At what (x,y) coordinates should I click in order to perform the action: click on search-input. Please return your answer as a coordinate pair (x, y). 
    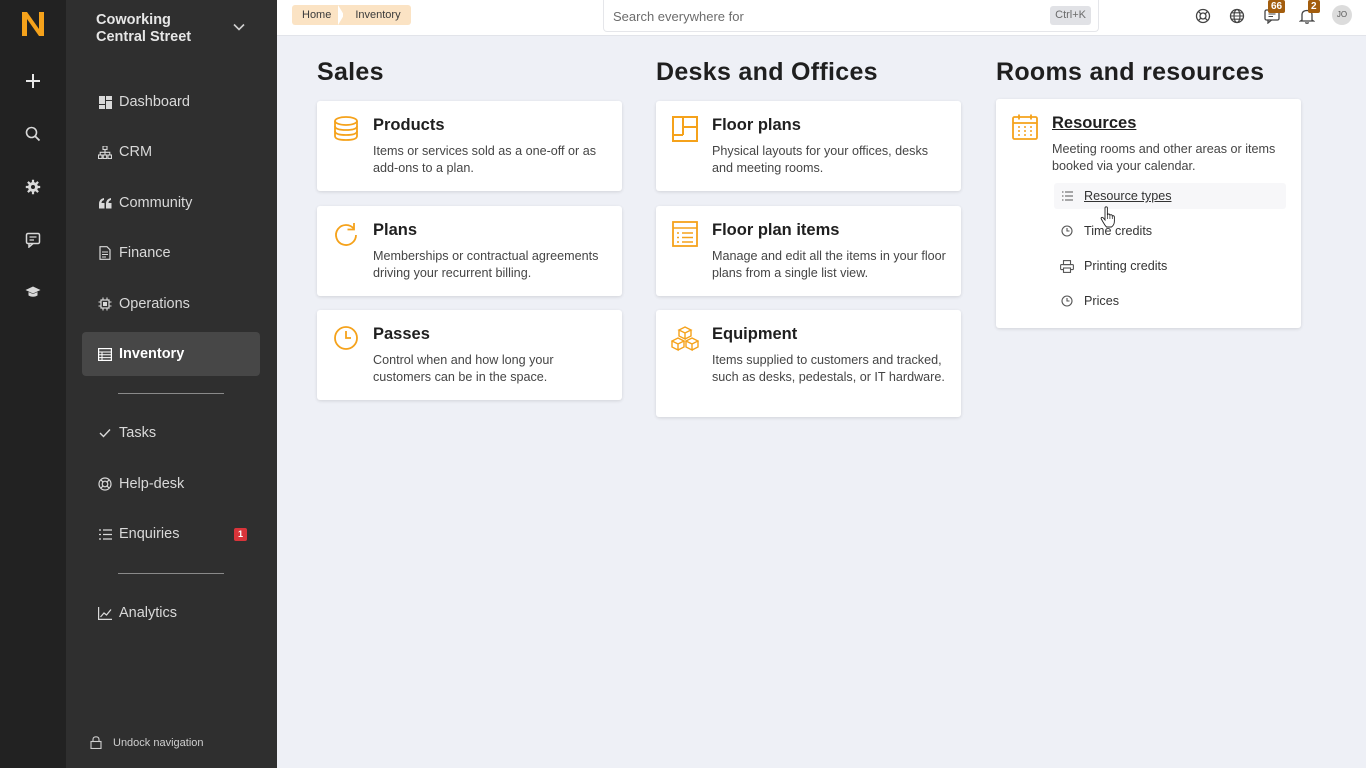
    Looking at the image, I should click on (823, 16).